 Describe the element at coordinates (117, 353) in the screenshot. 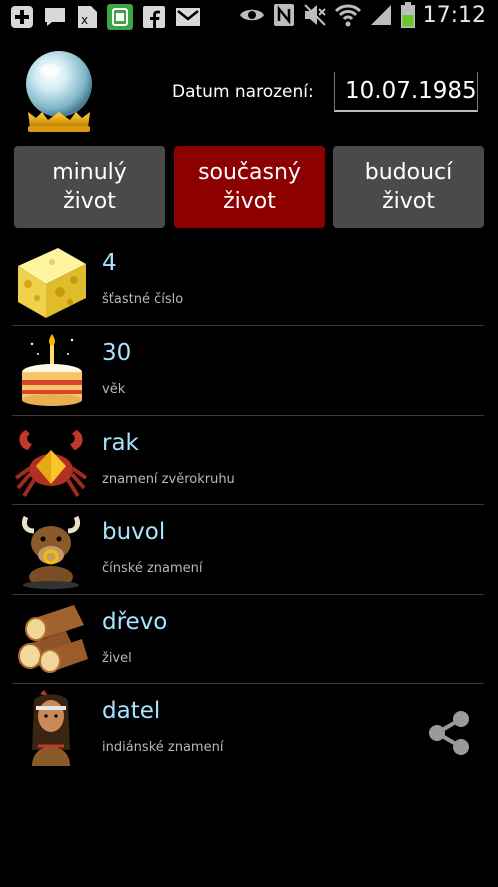

I see `item-title: 30` at that location.